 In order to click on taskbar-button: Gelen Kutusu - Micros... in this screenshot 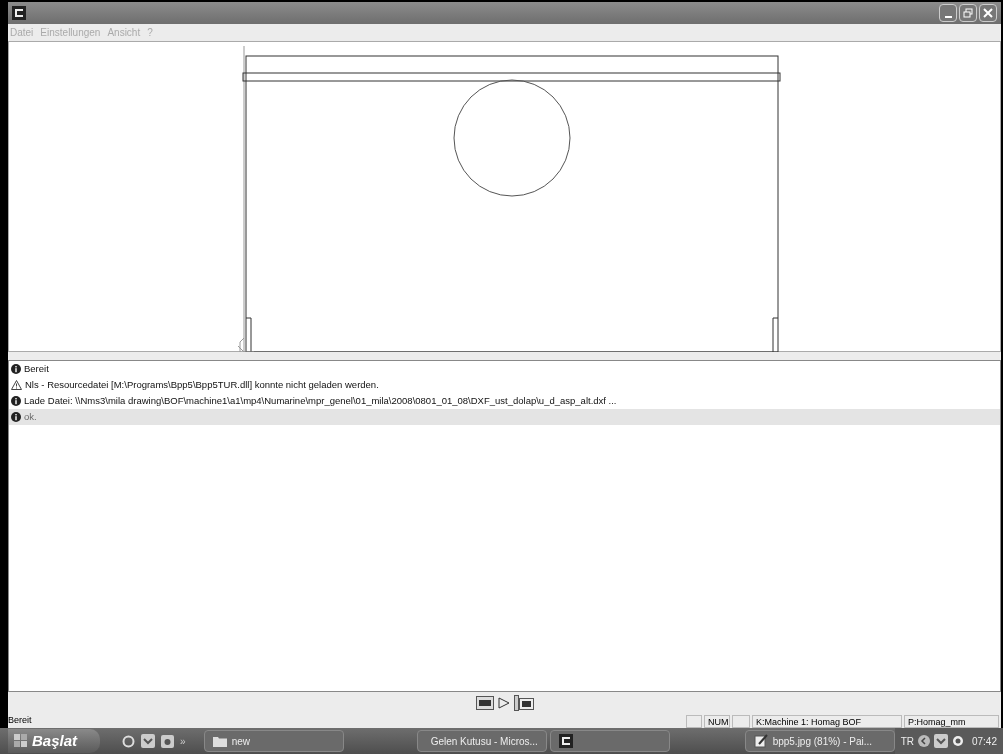, I will do `click(481, 741)`.